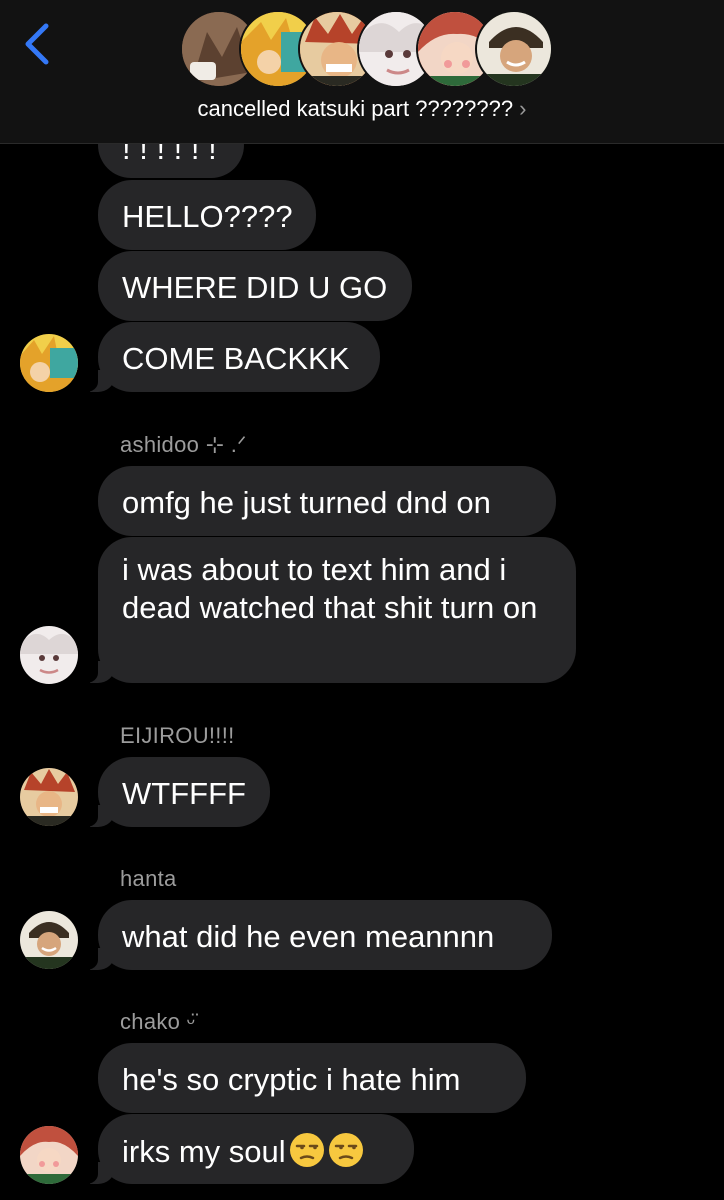  I want to click on message-bubble: WHERE DID U GO, so click(255, 286).